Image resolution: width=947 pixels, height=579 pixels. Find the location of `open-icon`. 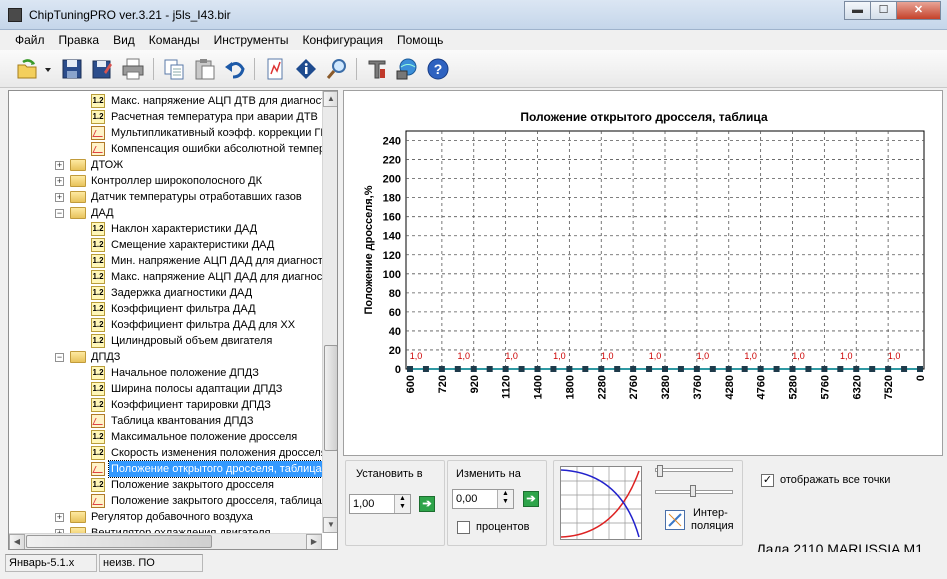

open-icon is located at coordinates (27, 69).